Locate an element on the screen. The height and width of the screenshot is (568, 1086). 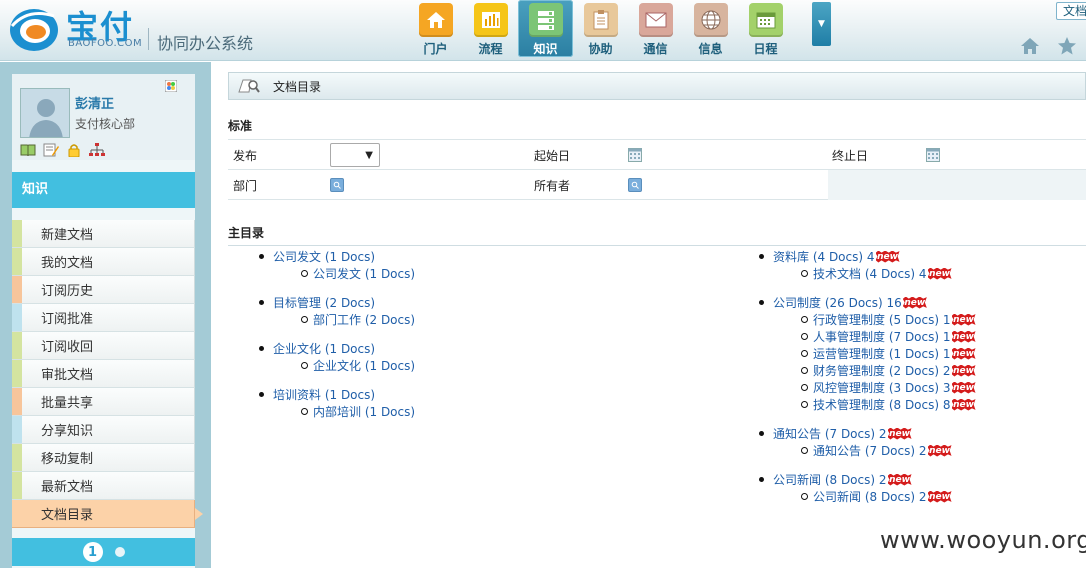
catalog-group: 资料库 (4 Docs) 4 new 技术文档 (4 Docs) 4 new is located at coordinates (867, 265).